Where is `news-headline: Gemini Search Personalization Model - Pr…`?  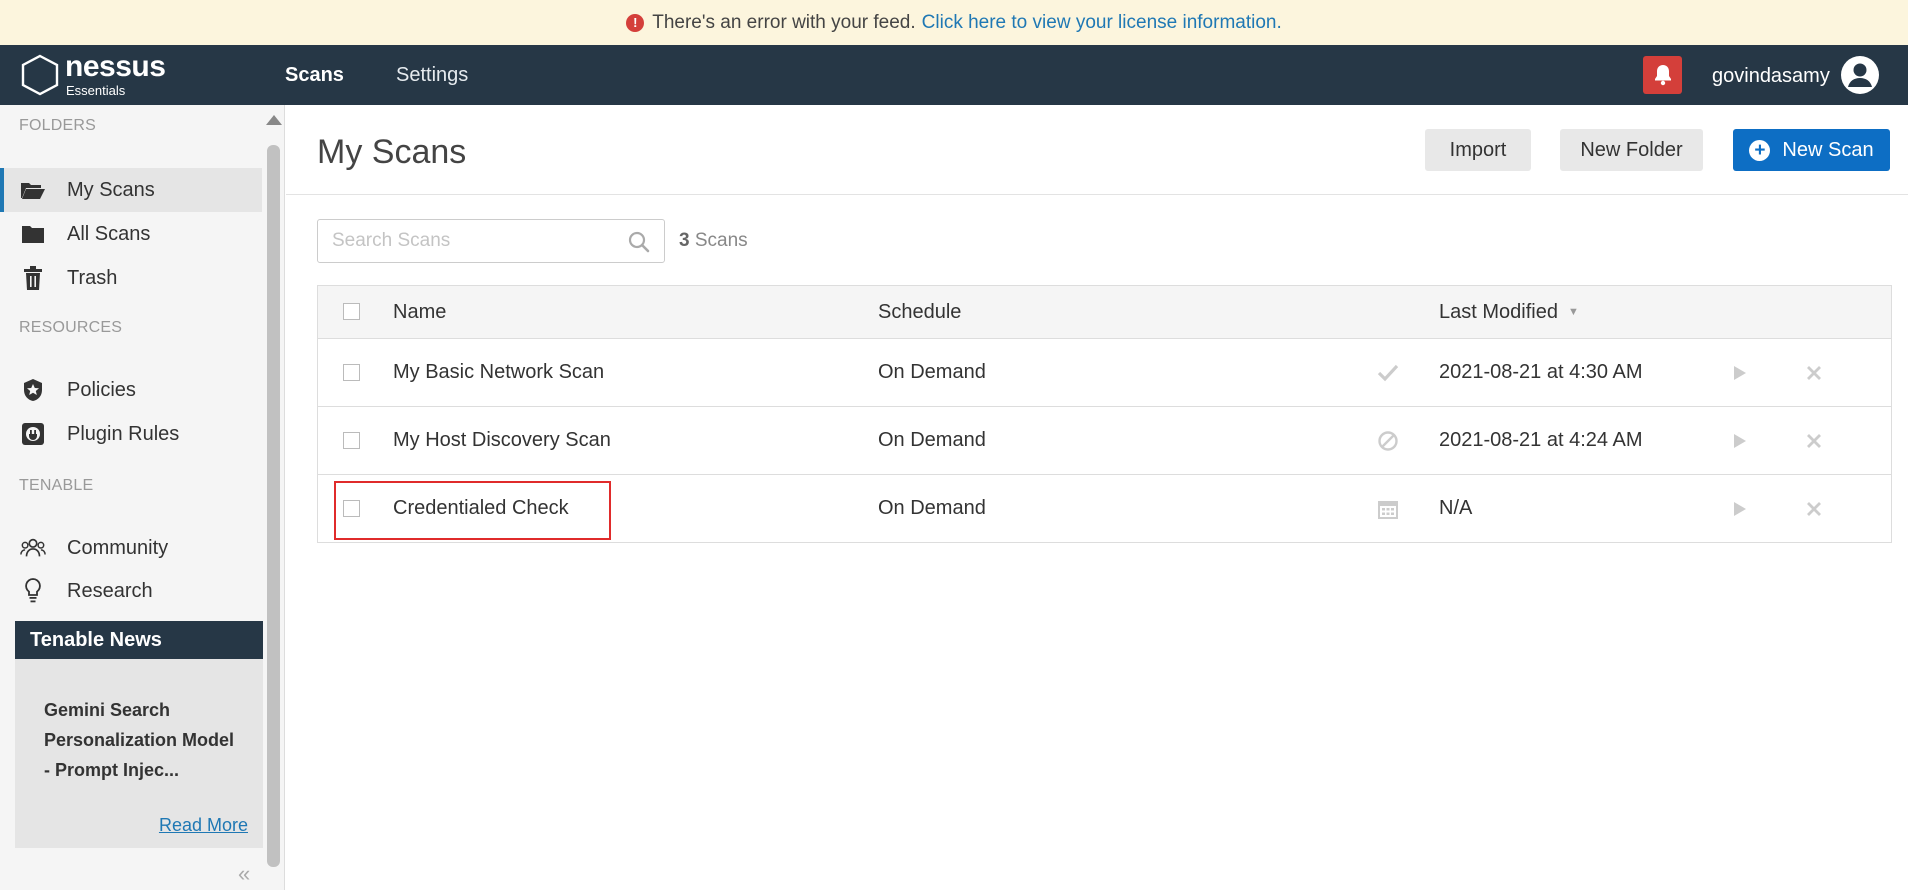
news-headline: Gemini Search Personalization Model - Pr… is located at coordinates (139, 722).